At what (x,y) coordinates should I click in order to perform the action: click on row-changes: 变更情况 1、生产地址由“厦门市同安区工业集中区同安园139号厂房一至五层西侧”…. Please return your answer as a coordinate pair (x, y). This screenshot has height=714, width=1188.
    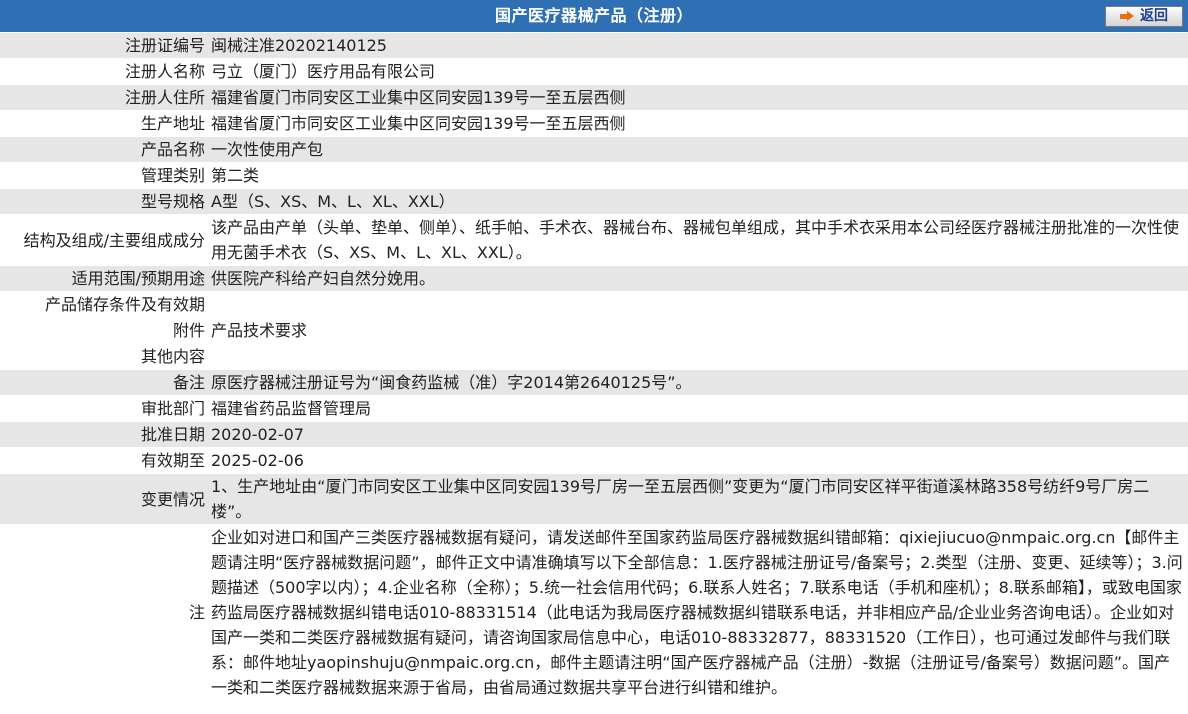
    Looking at the image, I should click on (594, 499).